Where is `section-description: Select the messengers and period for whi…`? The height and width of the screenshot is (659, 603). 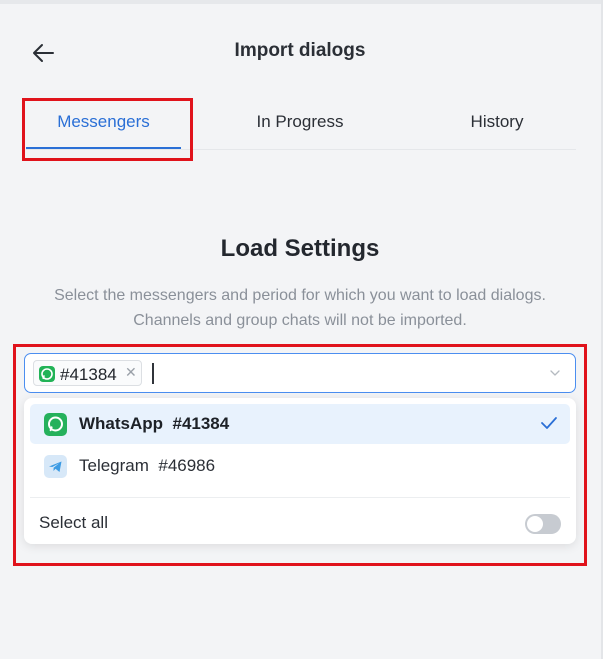
section-description: Select the messengers and period for whi… is located at coordinates (300, 308).